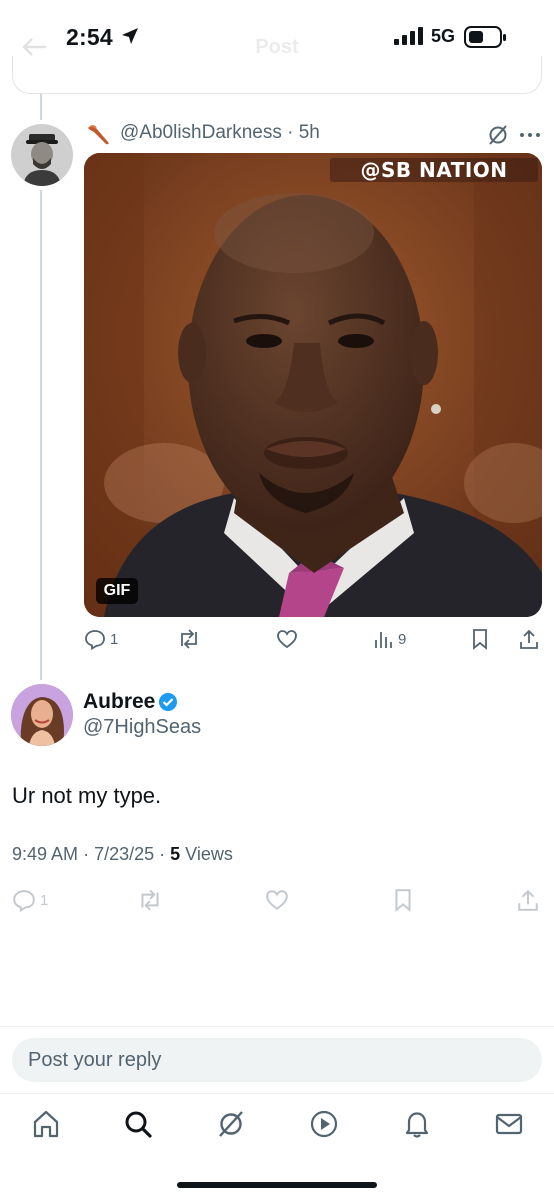 This screenshot has width=554, height=1200. Describe the element at coordinates (46, 1124) in the screenshot. I see `home-icon` at that location.